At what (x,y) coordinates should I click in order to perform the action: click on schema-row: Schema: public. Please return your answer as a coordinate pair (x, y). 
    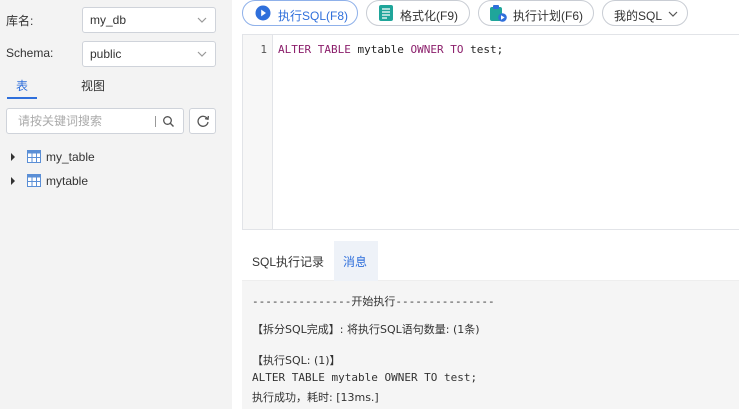
    Looking at the image, I should click on (116, 54).